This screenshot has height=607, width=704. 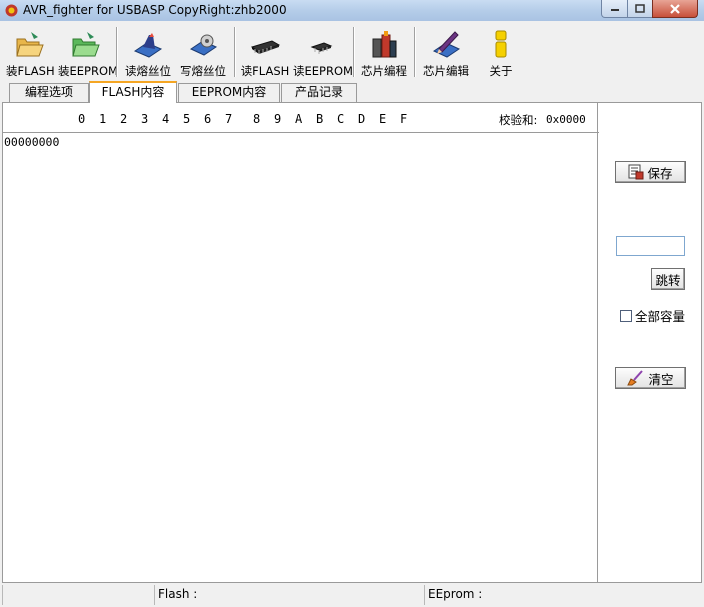 What do you see at coordinates (660, 173) in the screenshot?
I see `save-label: 保存` at bounding box center [660, 173].